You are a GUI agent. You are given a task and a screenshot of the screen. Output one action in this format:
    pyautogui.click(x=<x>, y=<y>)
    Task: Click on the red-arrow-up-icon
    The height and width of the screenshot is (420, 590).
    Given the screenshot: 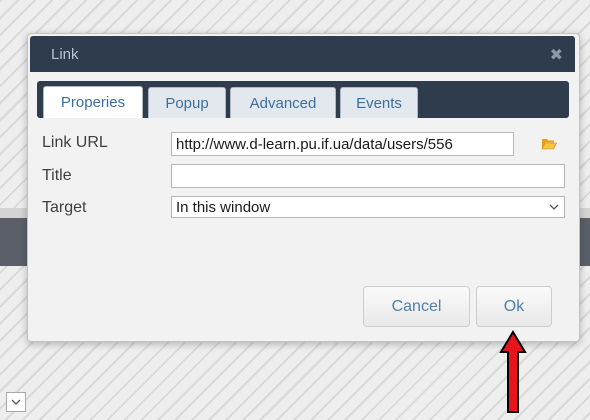 What is the action you would take?
    pyautogui.click(x=513, y=371)
    